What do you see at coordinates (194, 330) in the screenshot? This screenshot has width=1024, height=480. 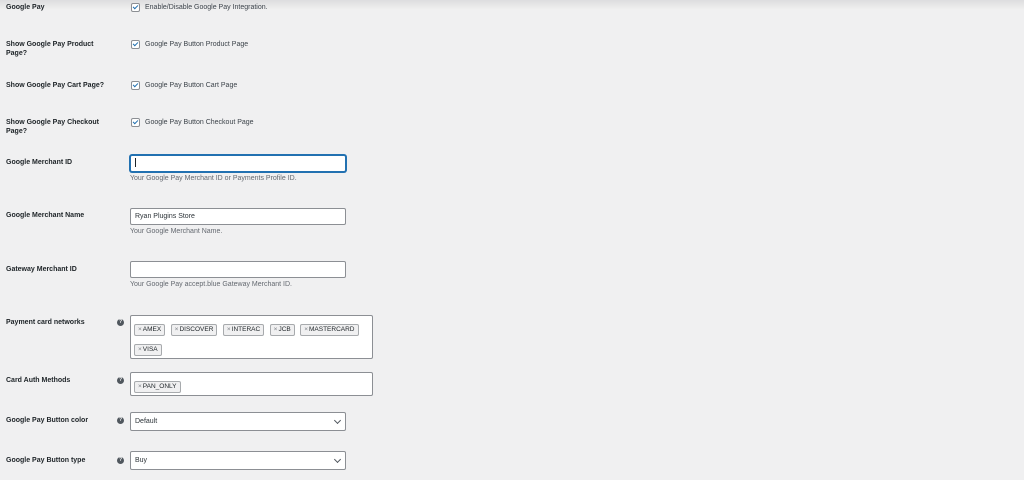 I see `card-network-tag: ×DISCOVER` at bounding box center [194, 330].